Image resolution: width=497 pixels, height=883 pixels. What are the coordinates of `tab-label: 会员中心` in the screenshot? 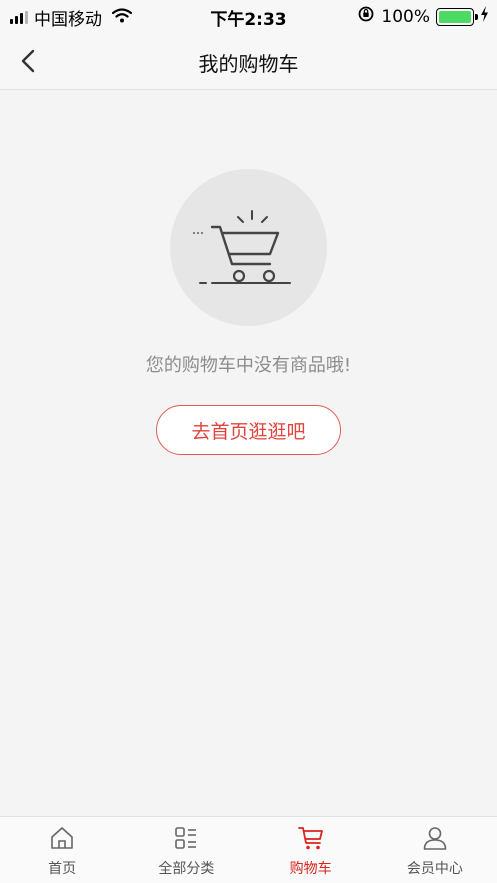 It's located at (434, 869).